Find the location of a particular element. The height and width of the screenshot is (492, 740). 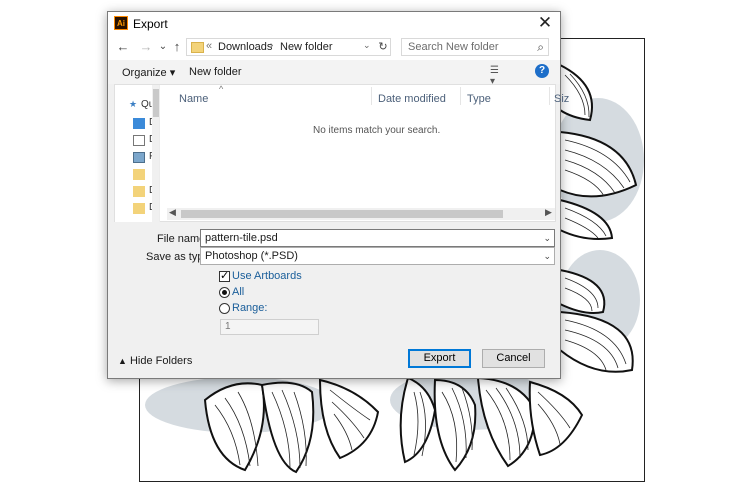

scroll-left-icon: ◀ is located at coordinates (172, 212).